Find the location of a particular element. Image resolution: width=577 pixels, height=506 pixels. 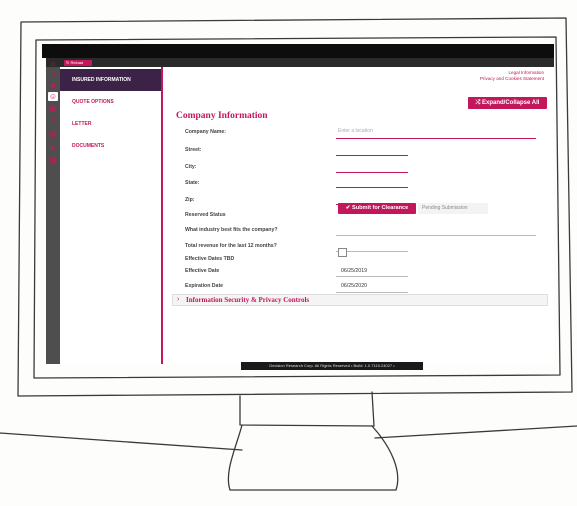

chevron-right-icon: › is located at coordinates (178, 299).